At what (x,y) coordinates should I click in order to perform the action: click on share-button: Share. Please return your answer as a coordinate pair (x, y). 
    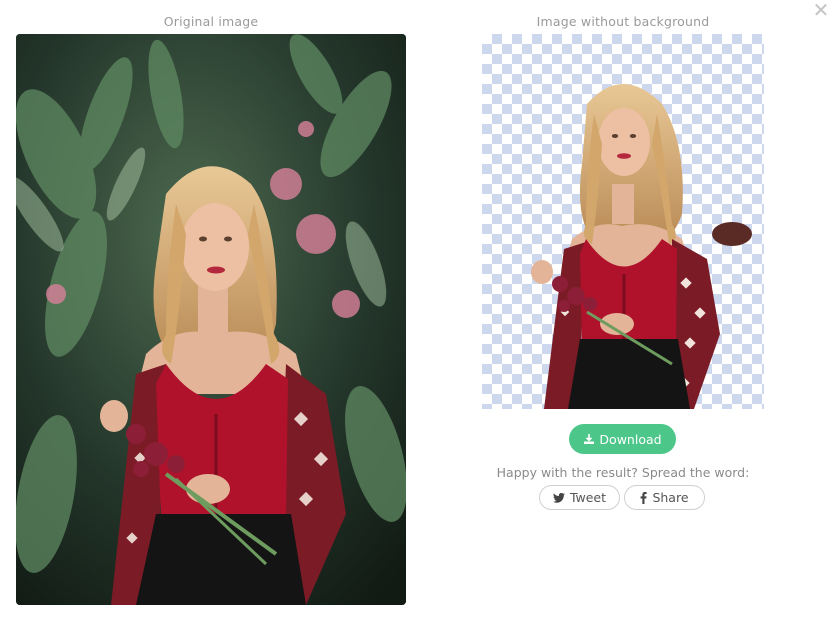
    Looking at the image, I should click on (664, 497).